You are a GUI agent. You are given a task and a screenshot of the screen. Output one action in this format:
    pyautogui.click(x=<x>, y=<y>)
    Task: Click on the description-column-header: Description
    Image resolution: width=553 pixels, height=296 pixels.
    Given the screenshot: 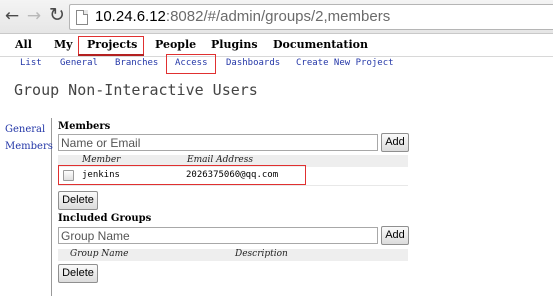 What is the action you would take?
    pyautogui.click(x=261, y=254)
    